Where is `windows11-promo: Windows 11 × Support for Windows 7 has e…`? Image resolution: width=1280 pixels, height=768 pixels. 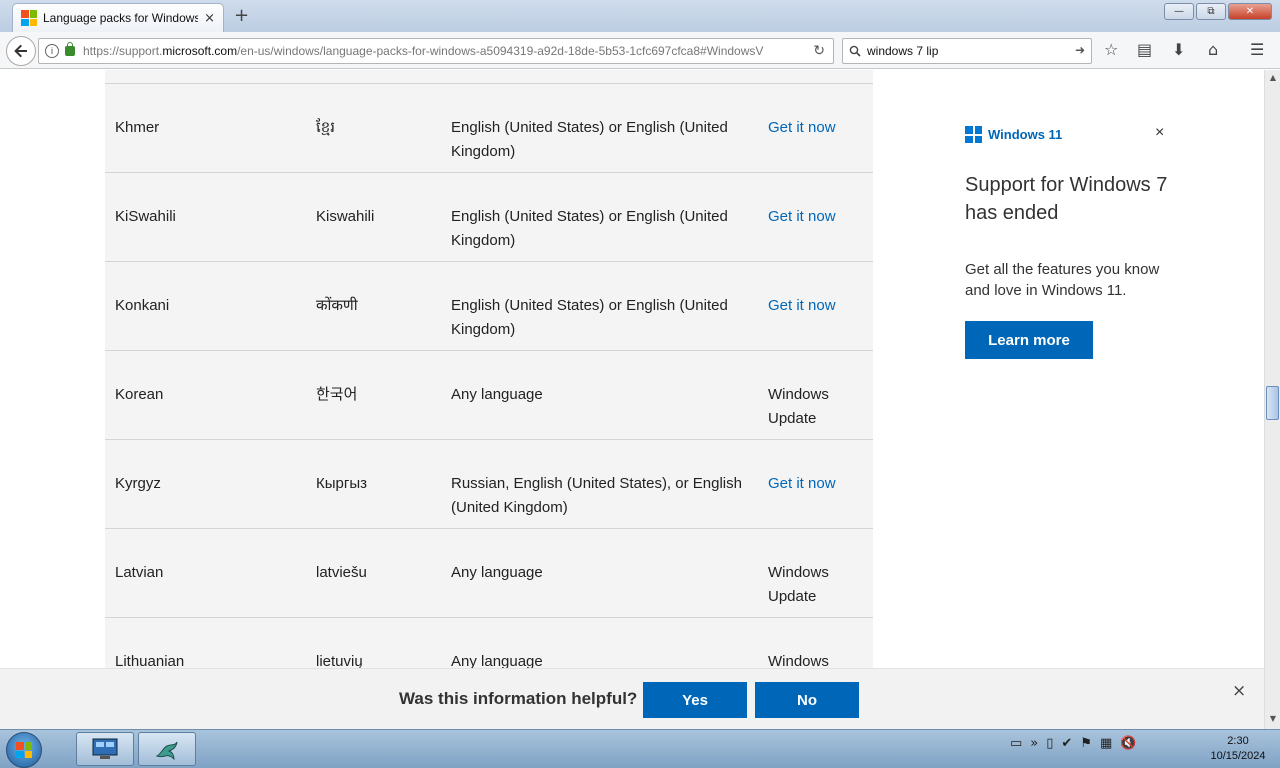
windows11-promo: Windows 11 × Support for Windows 7 has e… is located at coordinates (1070, 241).